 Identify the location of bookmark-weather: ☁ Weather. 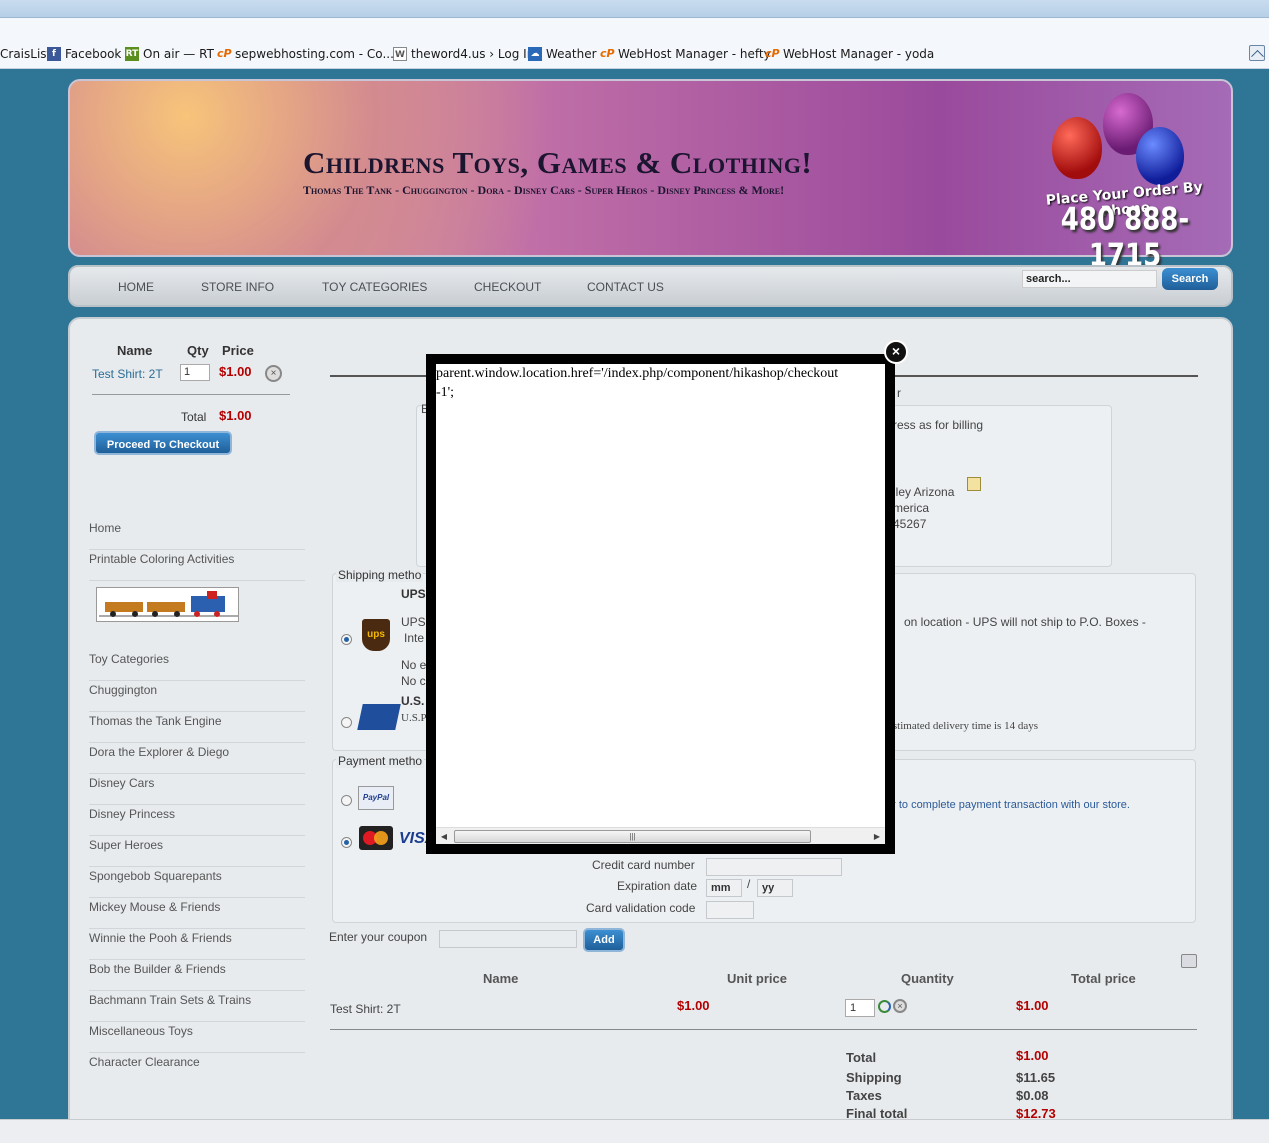
(562, 54).